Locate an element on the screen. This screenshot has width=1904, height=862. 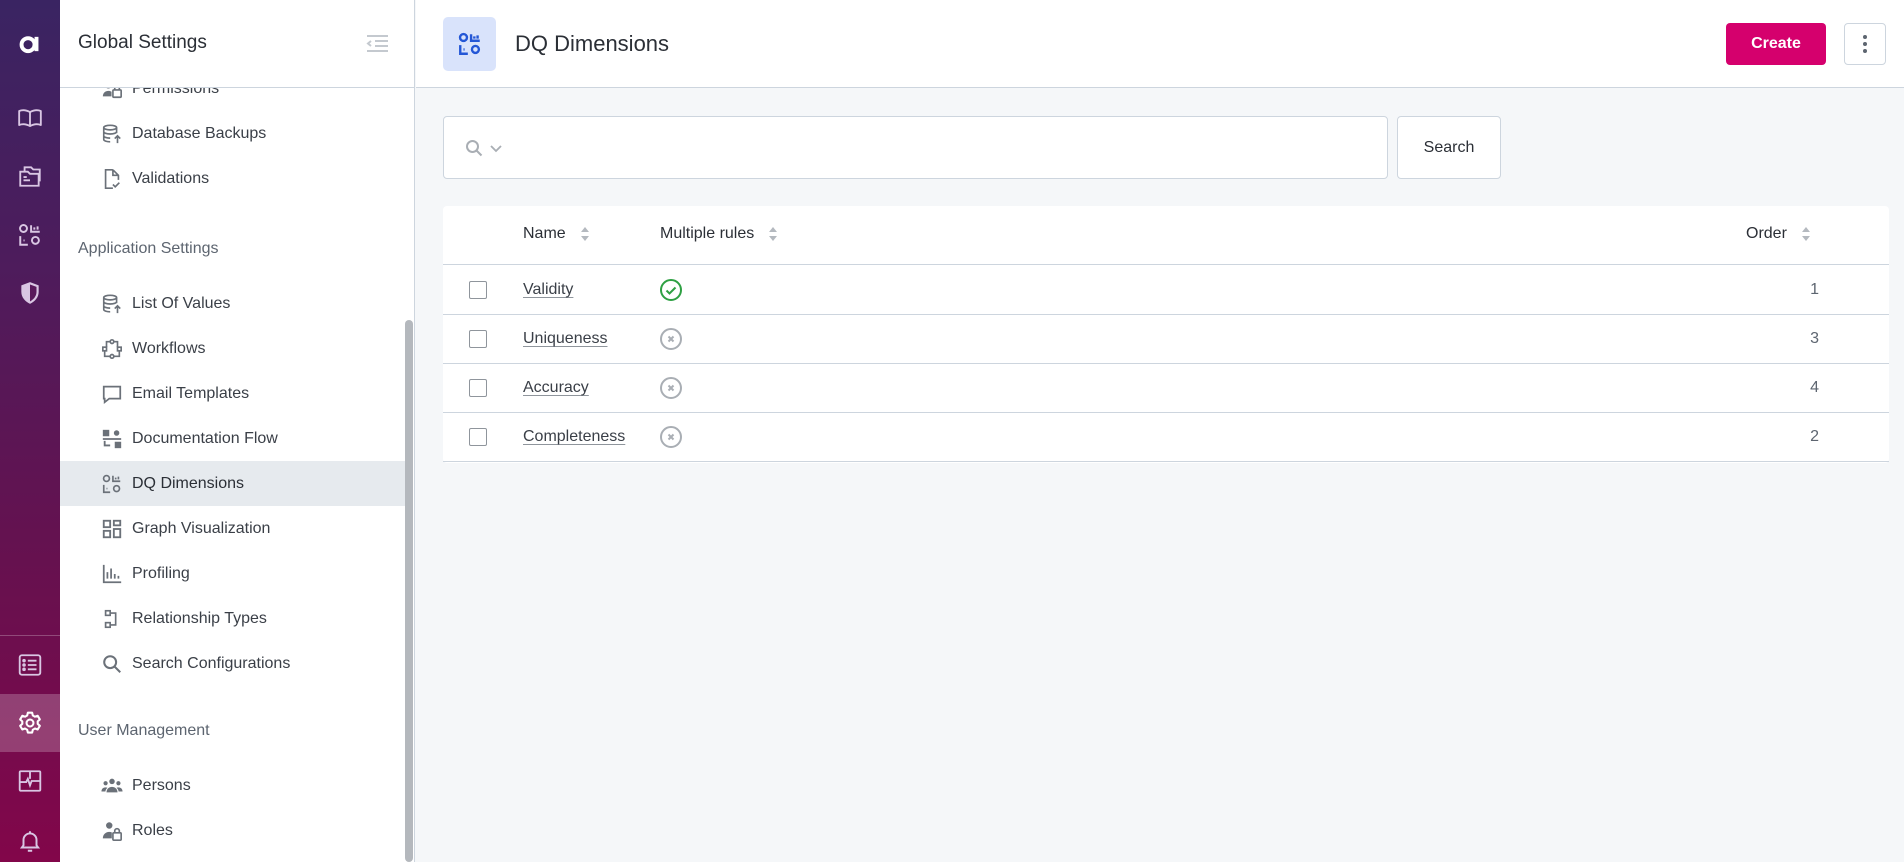
sidebar-item-label: Profiling is located at coordinates (161, 573).